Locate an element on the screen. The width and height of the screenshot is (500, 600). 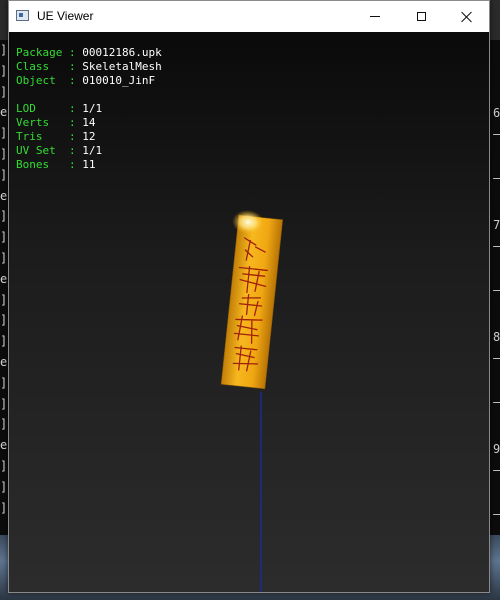
title-bar: UE Viewer is located at coordinates (249, 16).